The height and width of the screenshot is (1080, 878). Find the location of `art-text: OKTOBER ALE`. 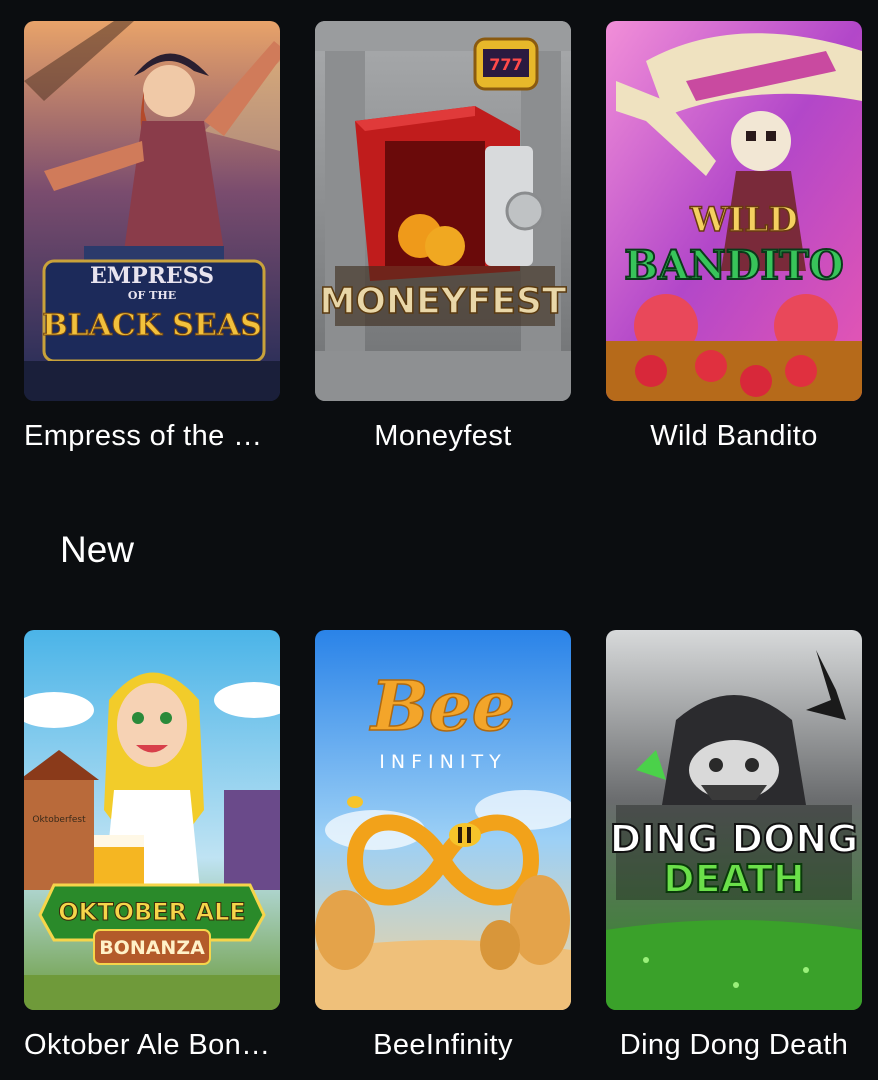

art-text: OKTOBER ALE is located at coordinates (152, 912).